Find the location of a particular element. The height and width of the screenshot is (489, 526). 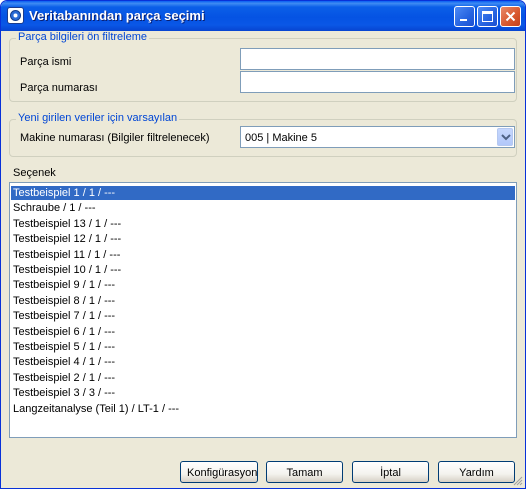

list-item: Testbeispiel 4 / 1 / --- is located at coordinates (263, 362).